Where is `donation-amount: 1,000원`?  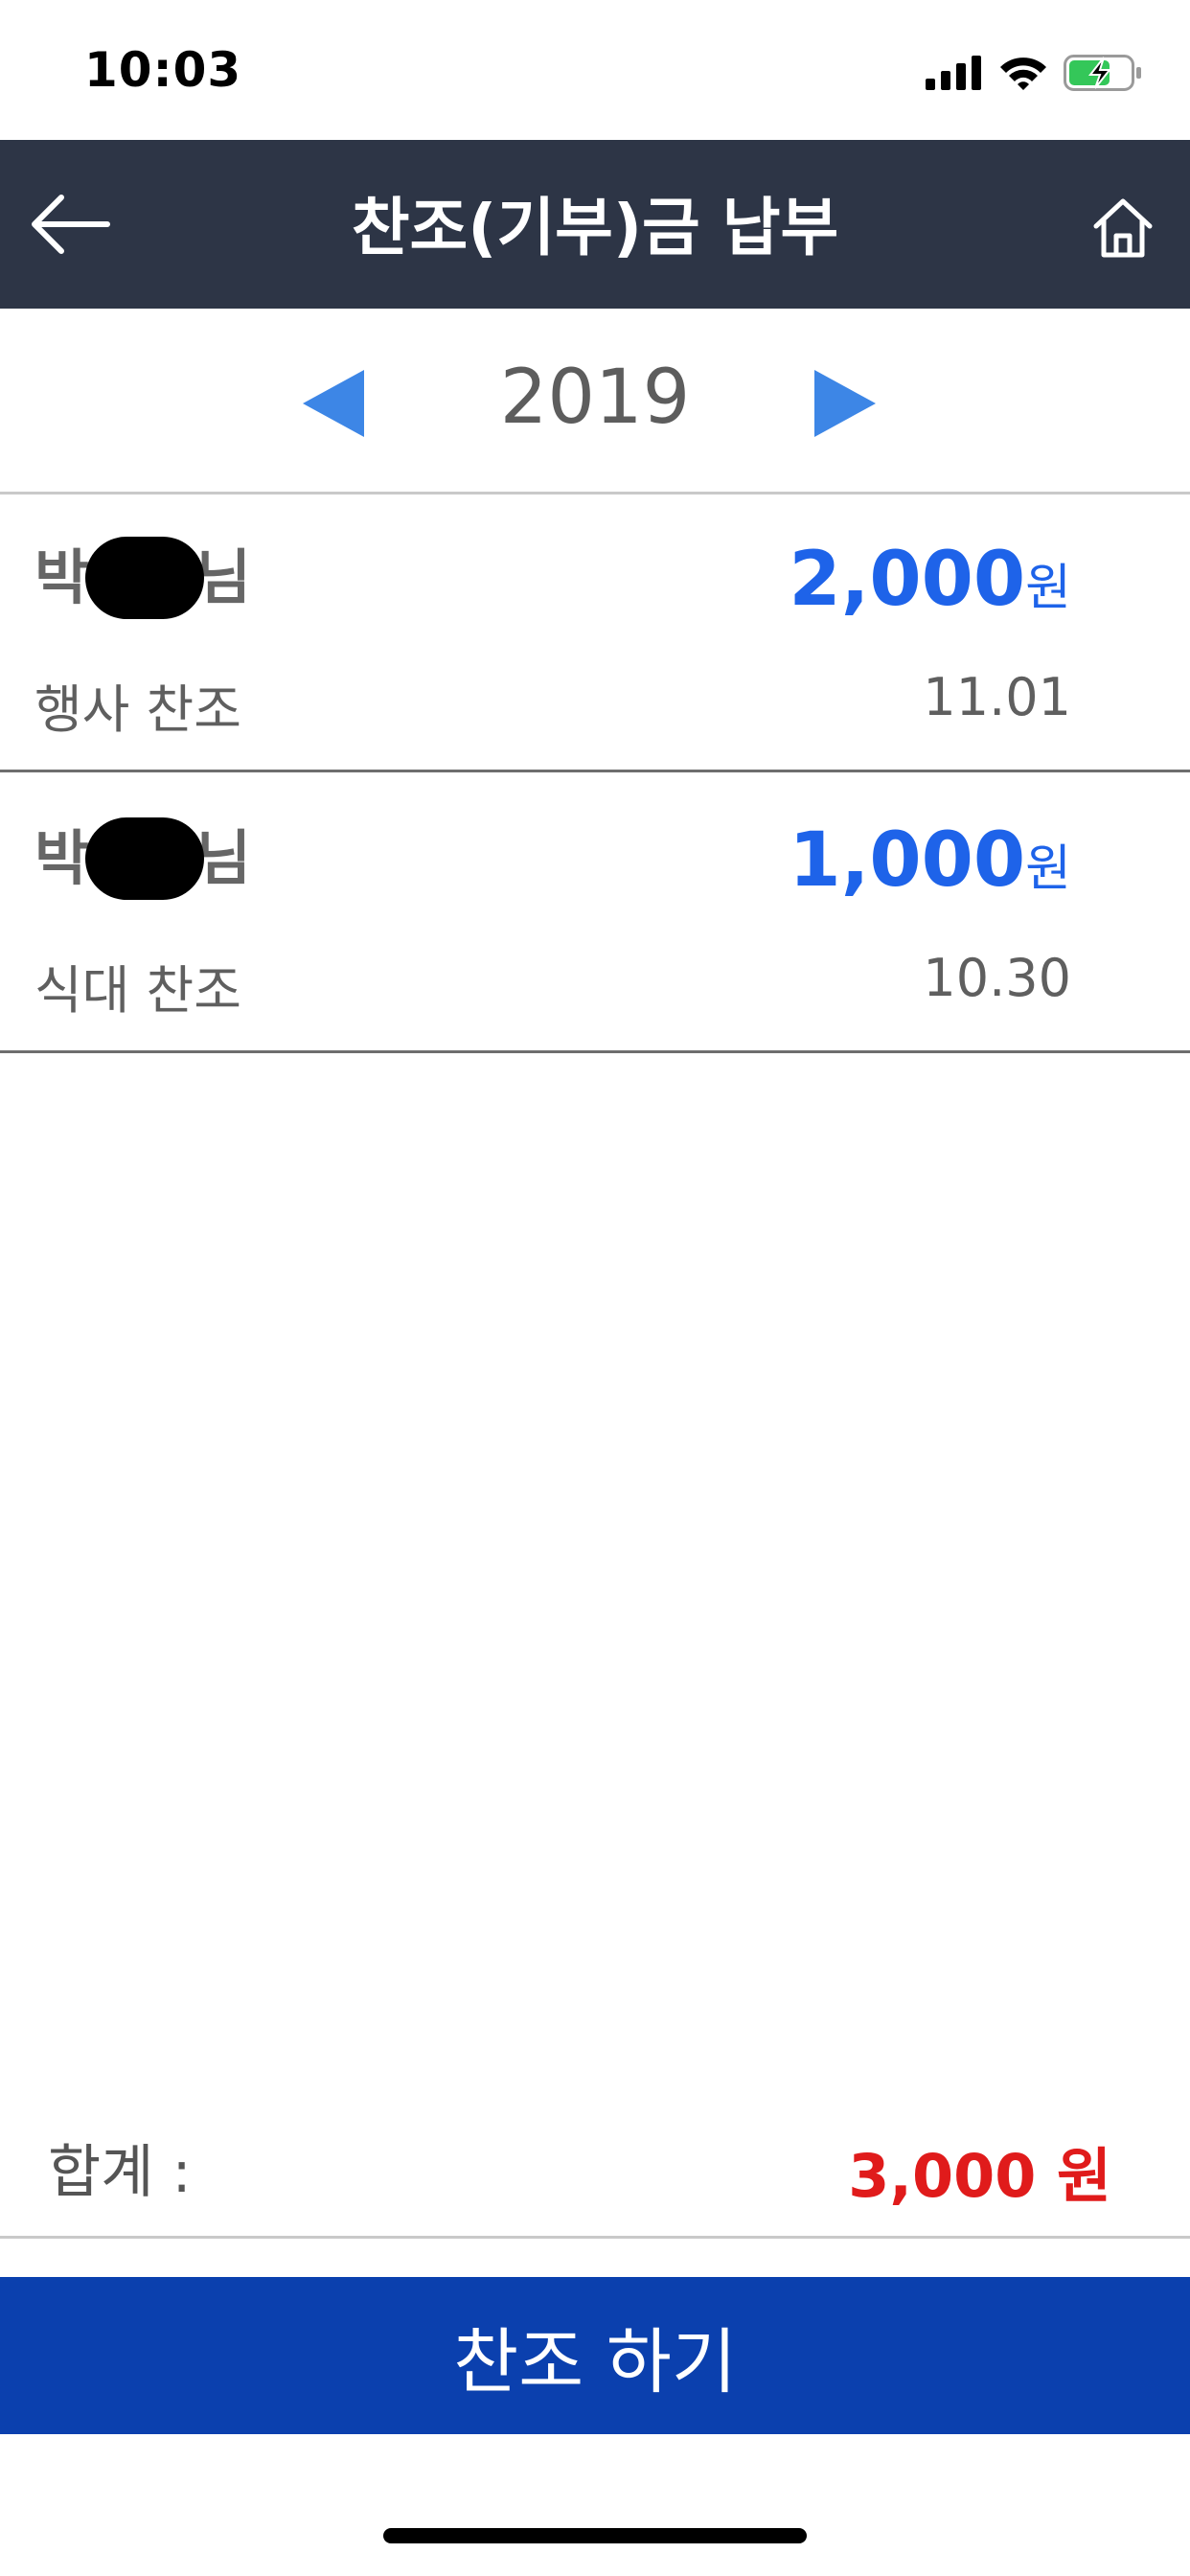 donation-amount: 1,000원 is located at coordinates (930, 860).